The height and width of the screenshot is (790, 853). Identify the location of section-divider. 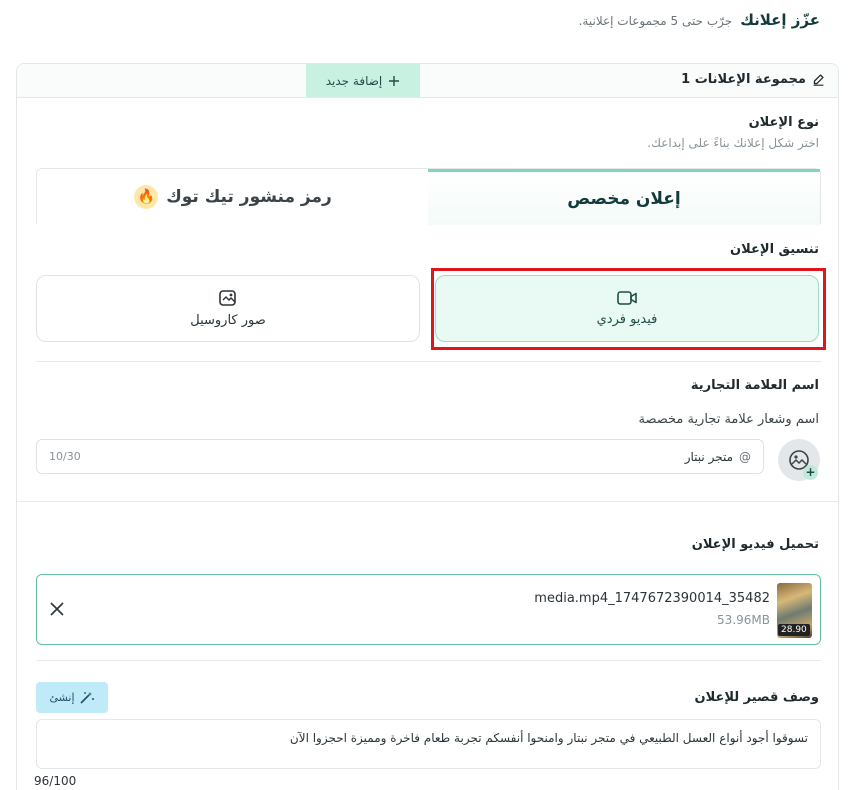
(427, 501).